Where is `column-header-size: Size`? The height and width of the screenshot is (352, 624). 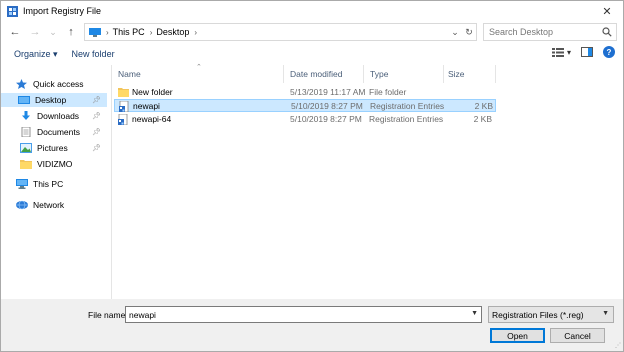
column-header-size: Size is located at coordinates (470, 74).